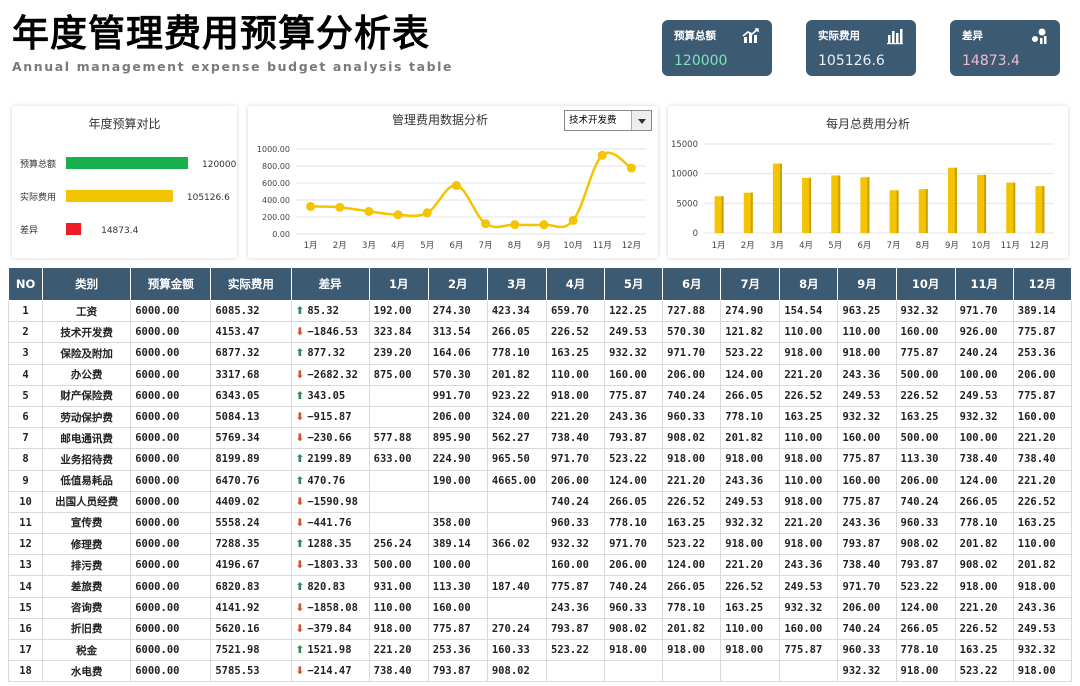 The width and height of the screenshot is (1080, 686). What do you see at coordinates (1042, 284) in the screenshot?
I see `column-header: 12月` at bounding box center [1042, 284].